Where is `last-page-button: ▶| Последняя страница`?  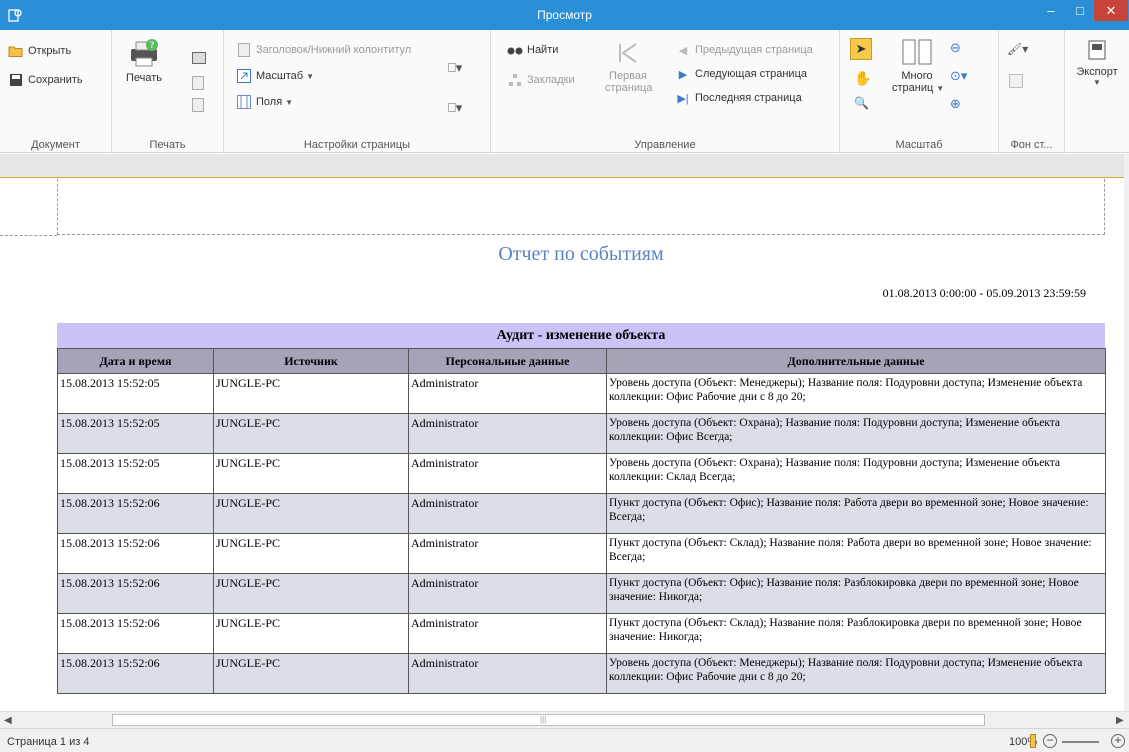 last-page-button: ▶| Последняя страница is located at coordinates (738, 98).